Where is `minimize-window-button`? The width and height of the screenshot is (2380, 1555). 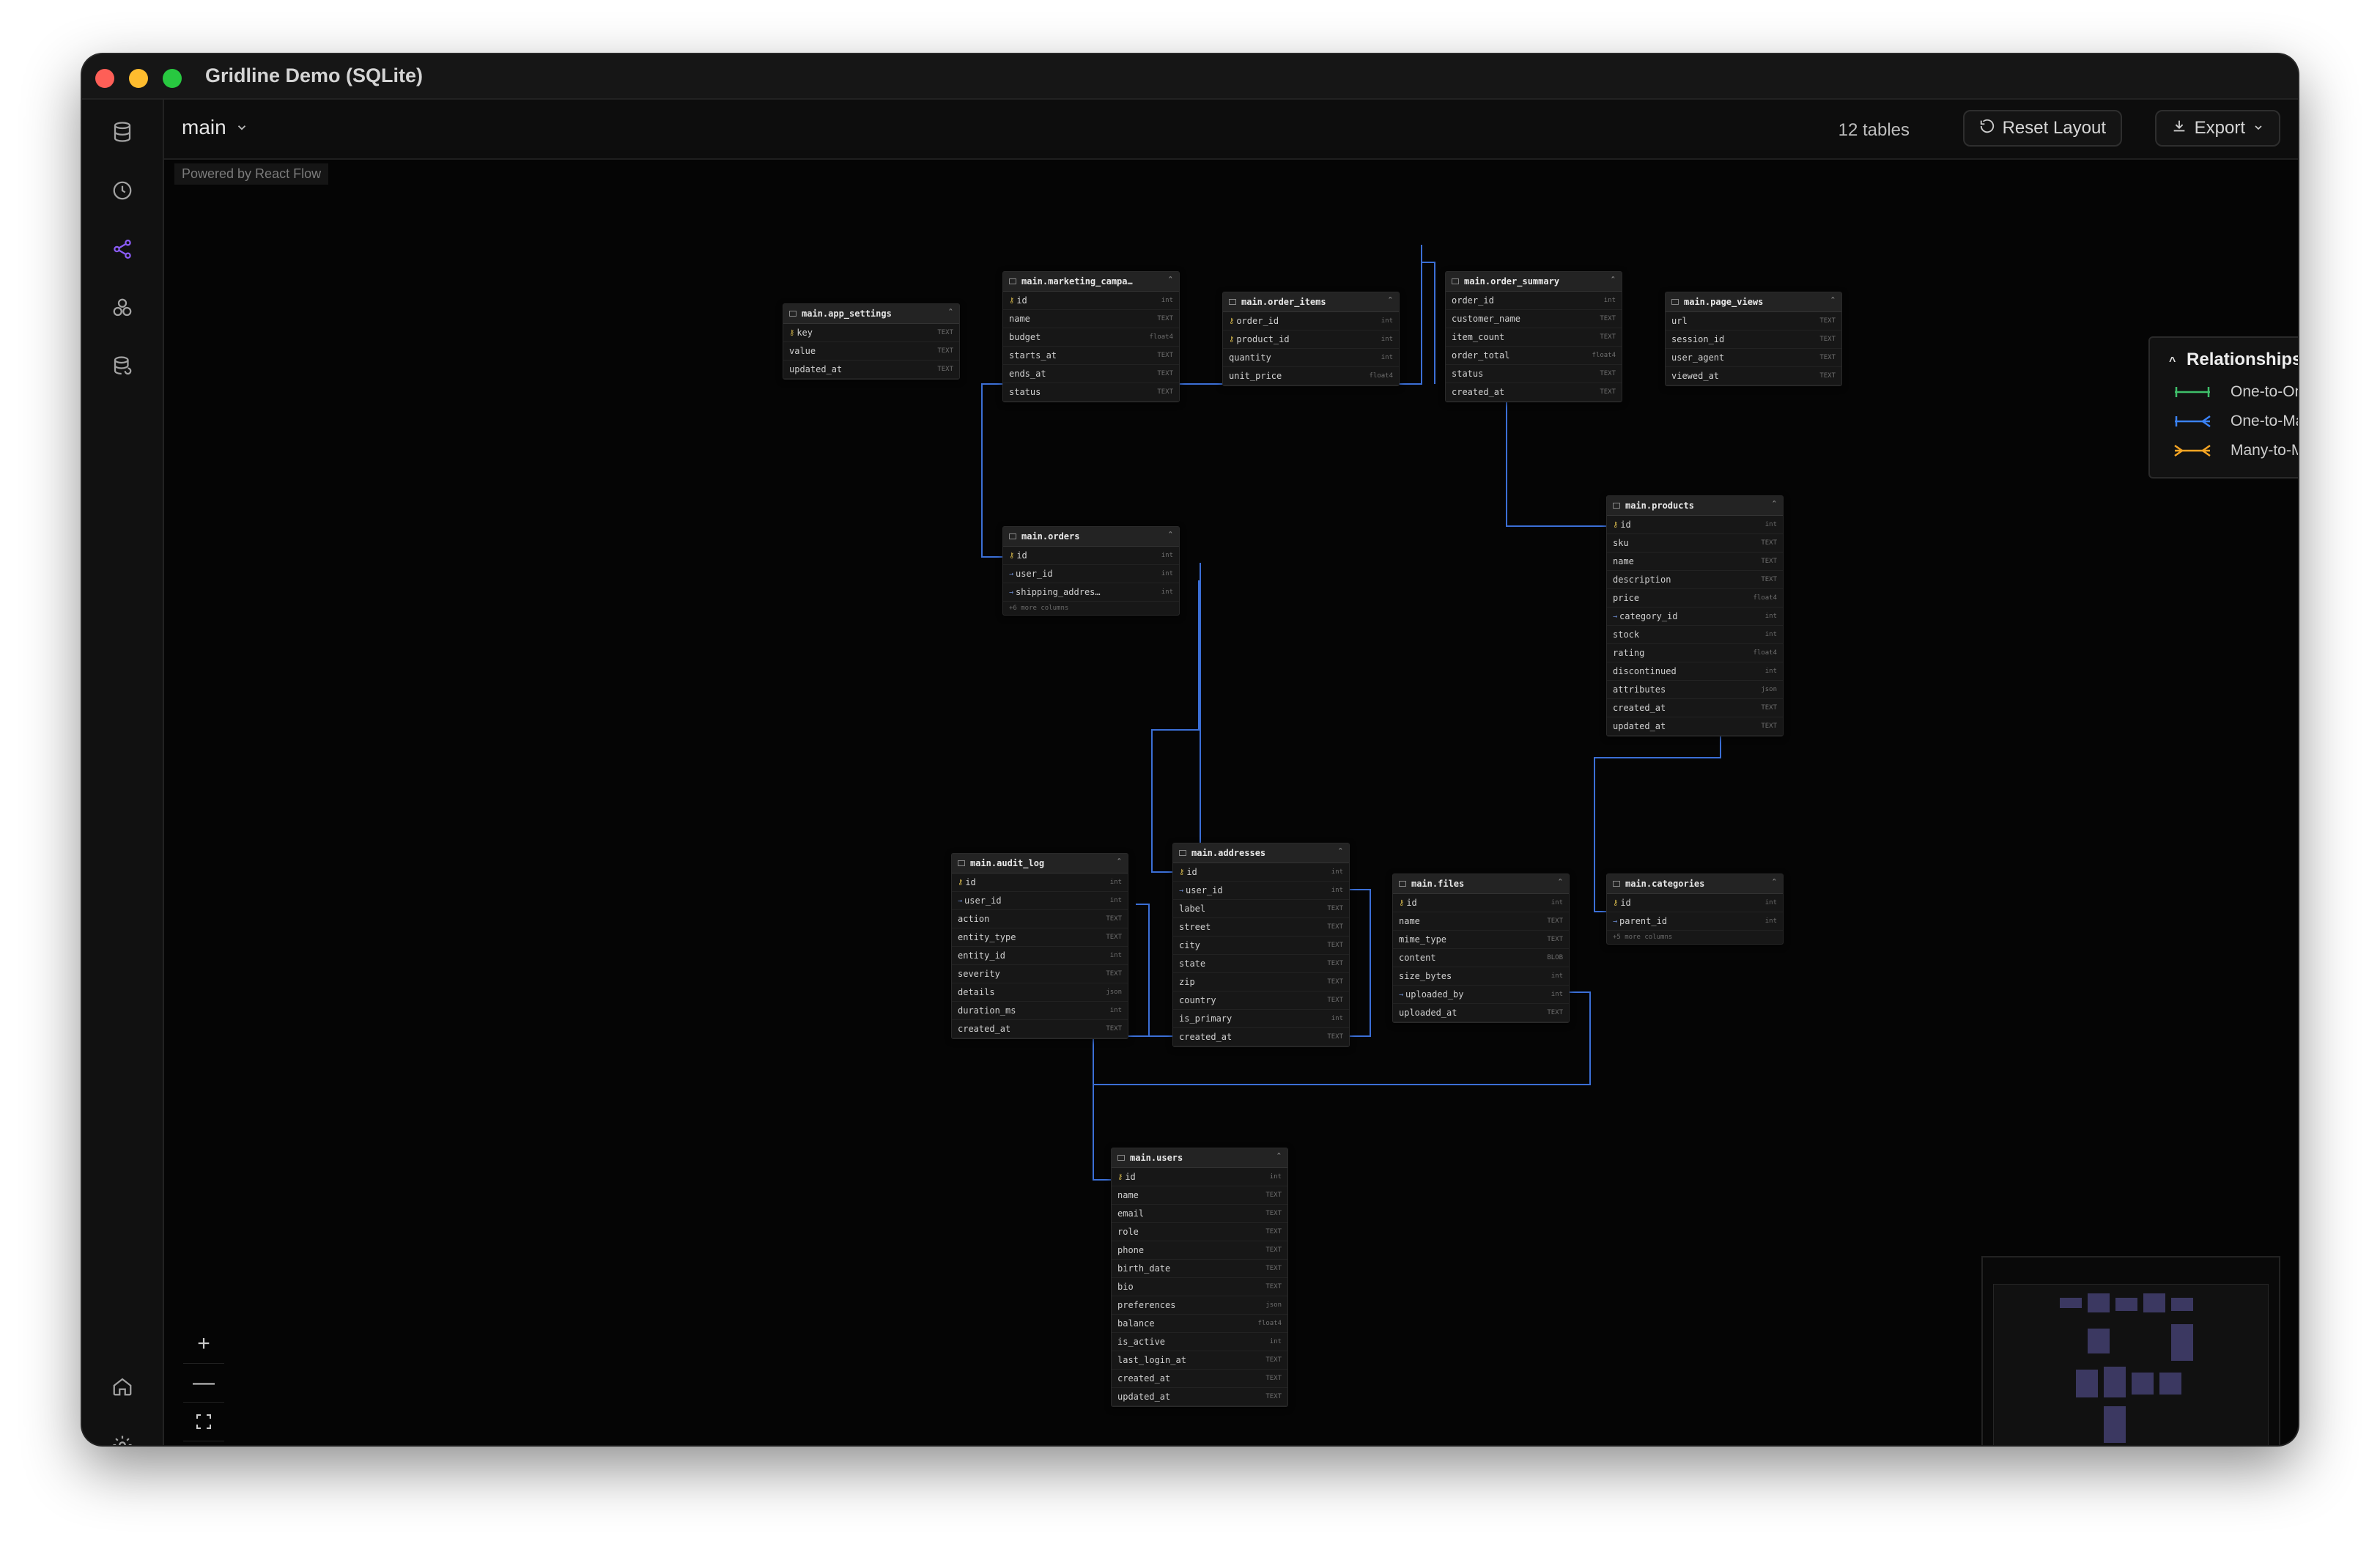 minimize-window-button is located at coordinates (138, 78).